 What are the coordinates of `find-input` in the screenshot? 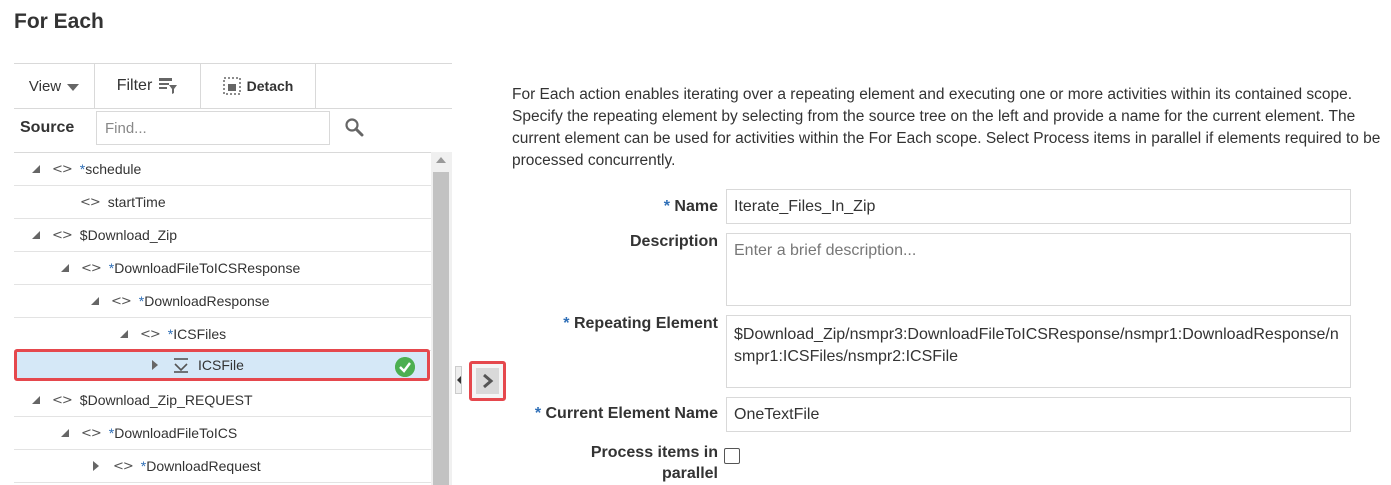 It's located at (213, 128).